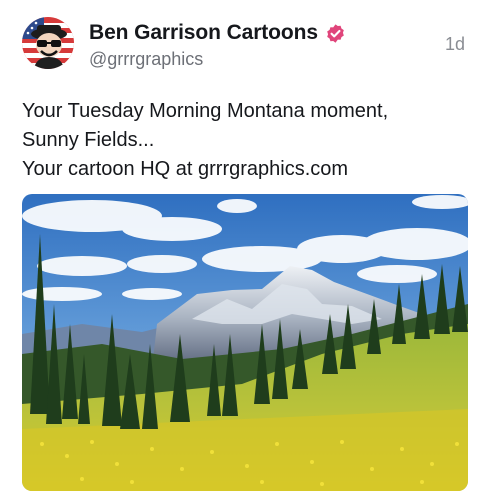  Describe the element at coordinates (455, 44) in the screenshot. I see `post-timestamp: 1d` at that location.